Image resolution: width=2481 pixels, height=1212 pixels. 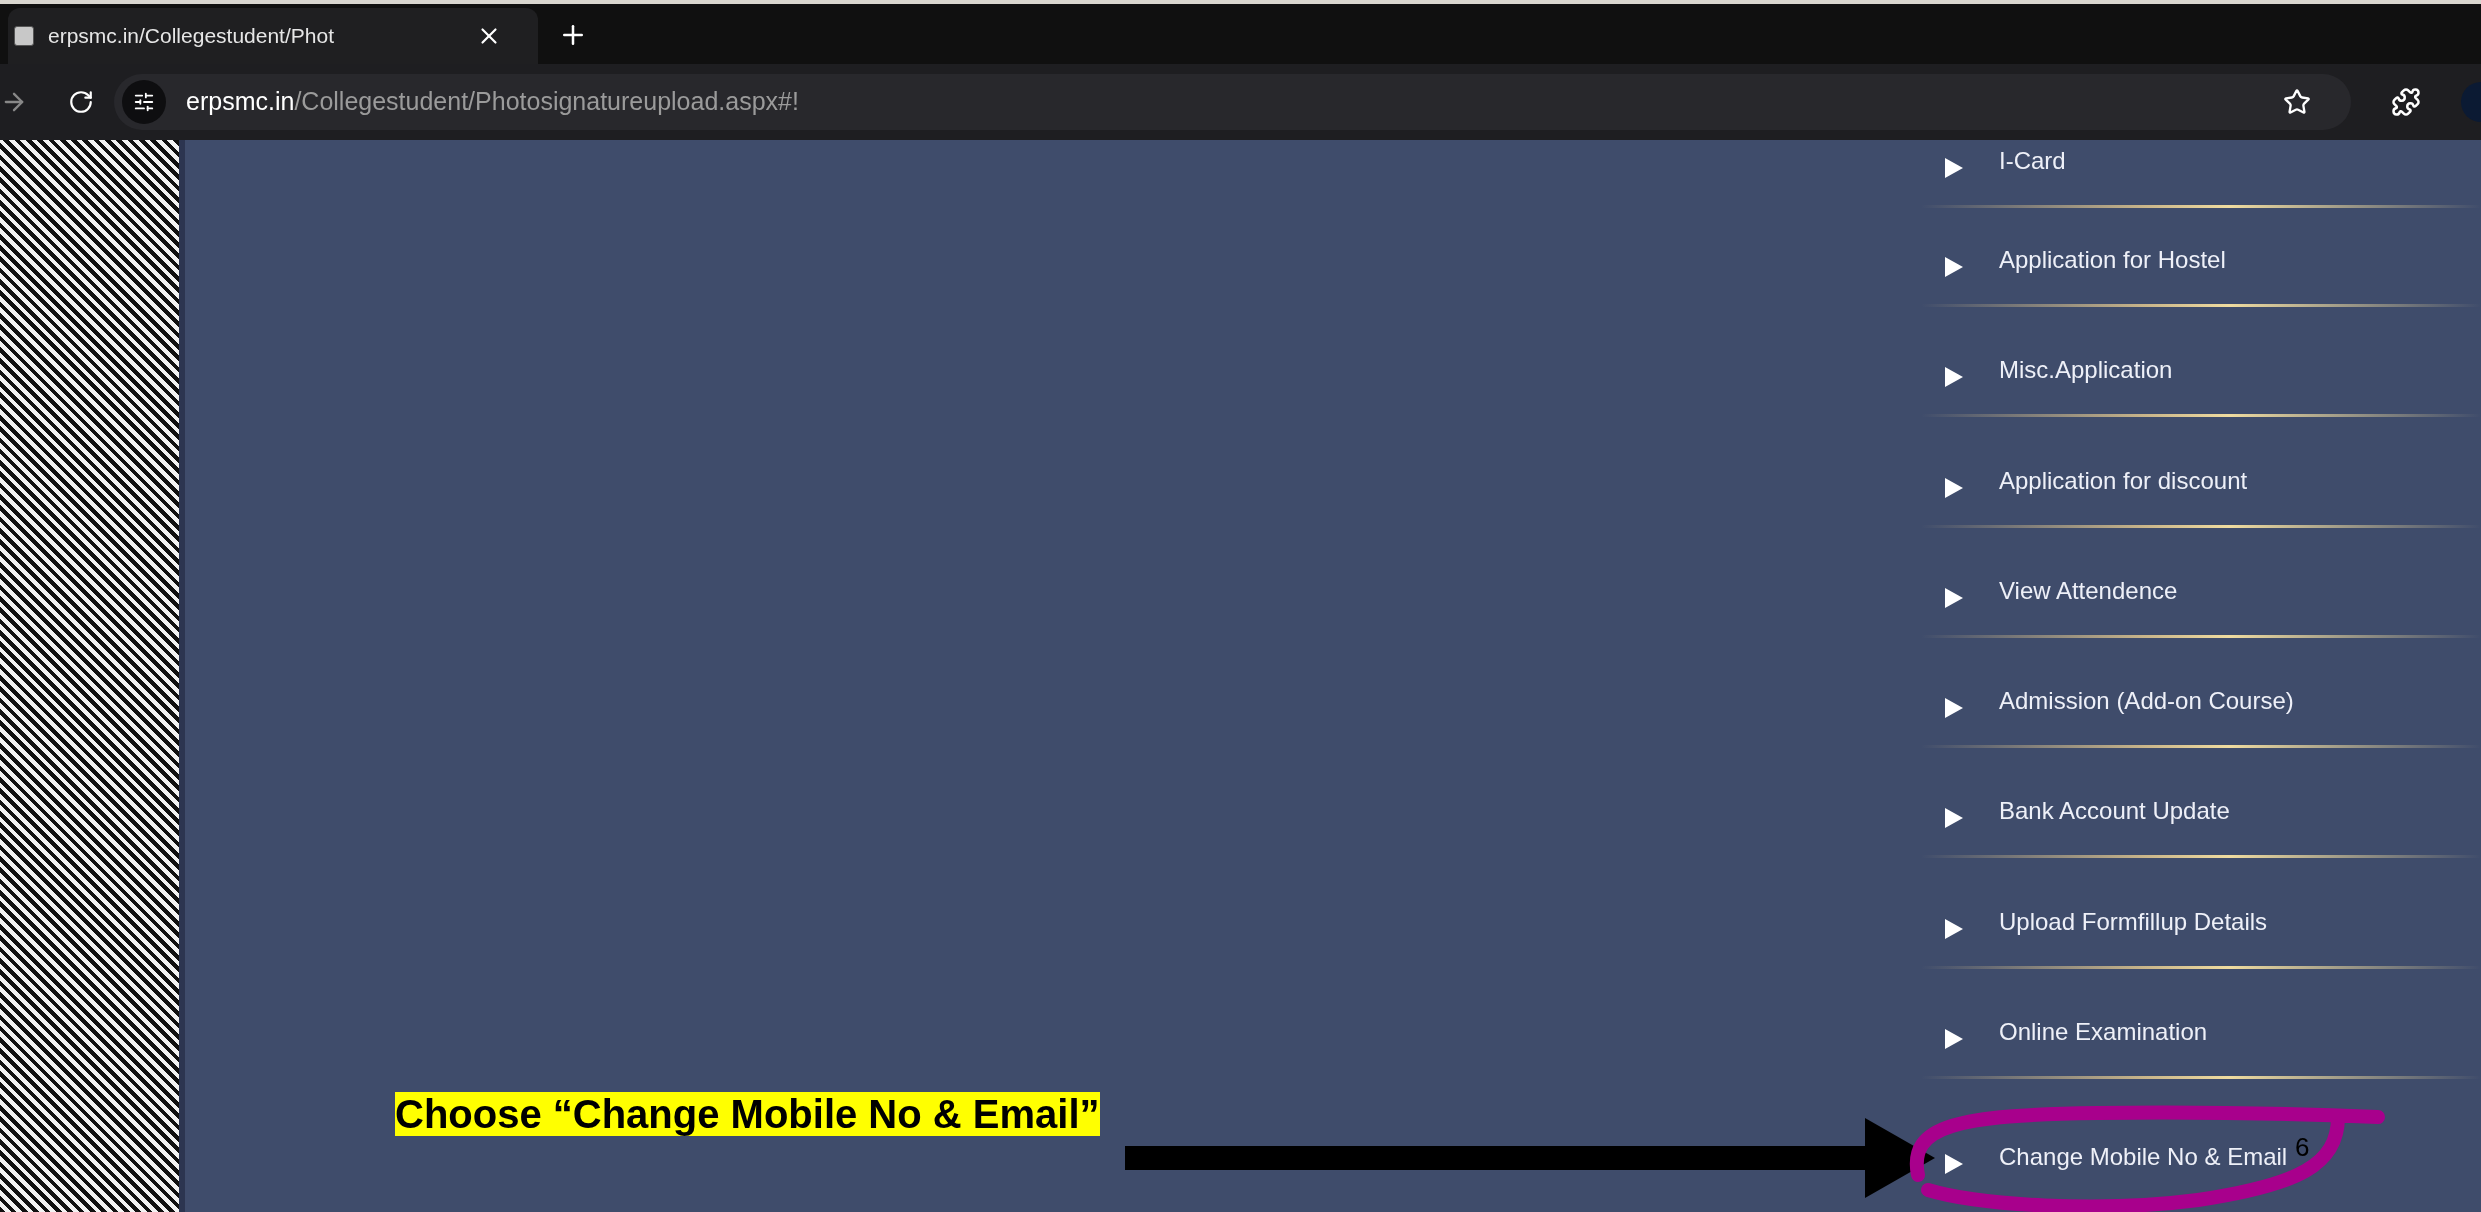 What do you see at coordinates (81, 102) in the screenshot?
I see `reload-icon` at bounding box center [81, 102].